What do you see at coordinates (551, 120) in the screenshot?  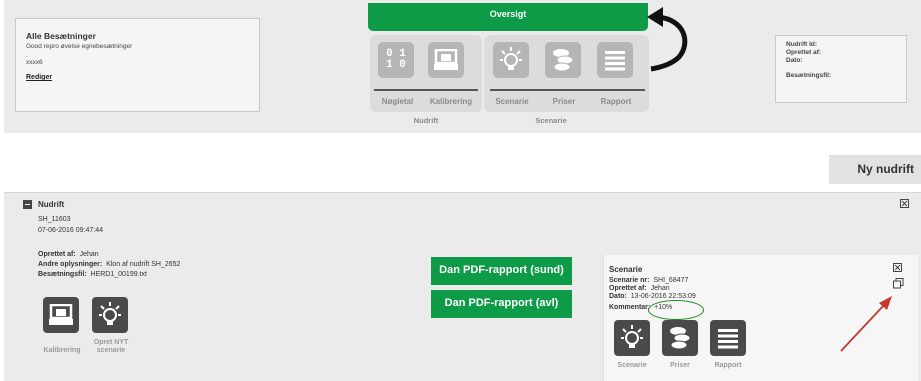 I see `group-label-scenarie: Scenarie` at bounding box center [551, 120].